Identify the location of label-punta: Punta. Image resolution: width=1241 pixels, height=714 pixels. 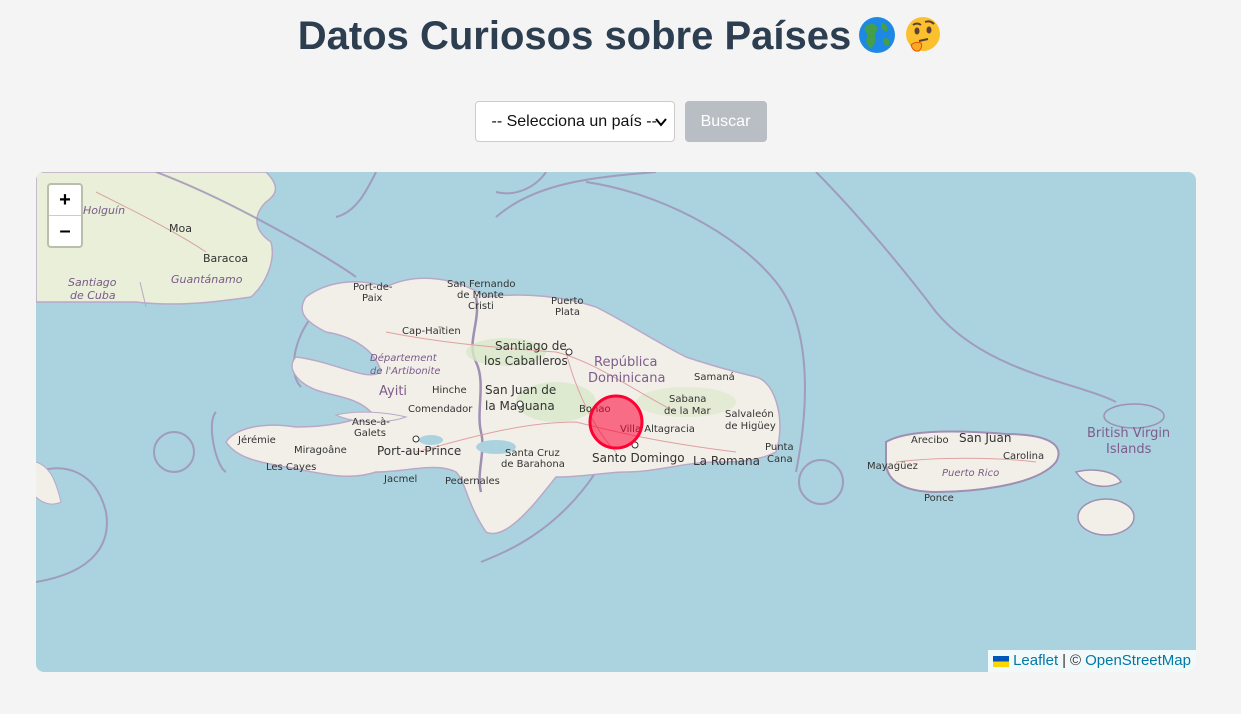
(779, 447).